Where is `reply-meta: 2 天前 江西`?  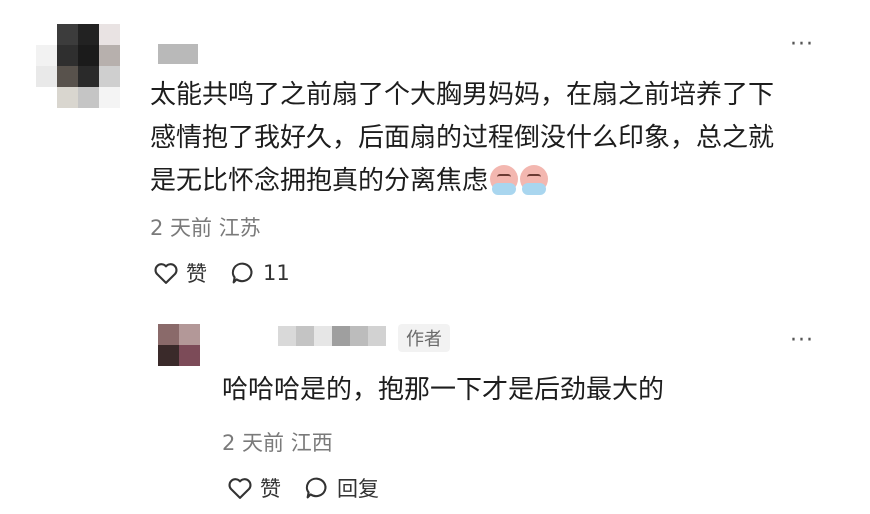 reply-meta: 2 天前 江西 is located at coordinates (277, 443).